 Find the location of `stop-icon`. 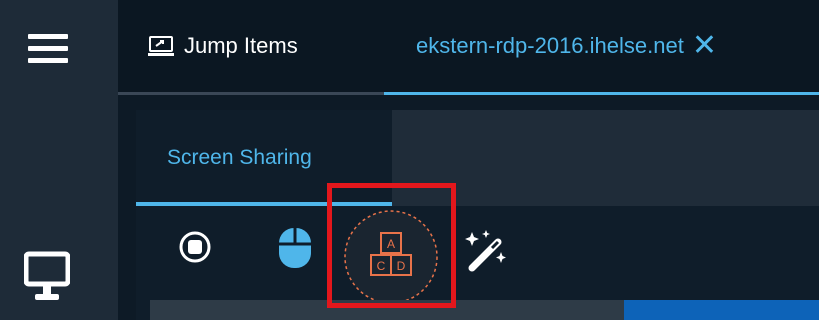

stop-icon is located at coordinates (195, 247).